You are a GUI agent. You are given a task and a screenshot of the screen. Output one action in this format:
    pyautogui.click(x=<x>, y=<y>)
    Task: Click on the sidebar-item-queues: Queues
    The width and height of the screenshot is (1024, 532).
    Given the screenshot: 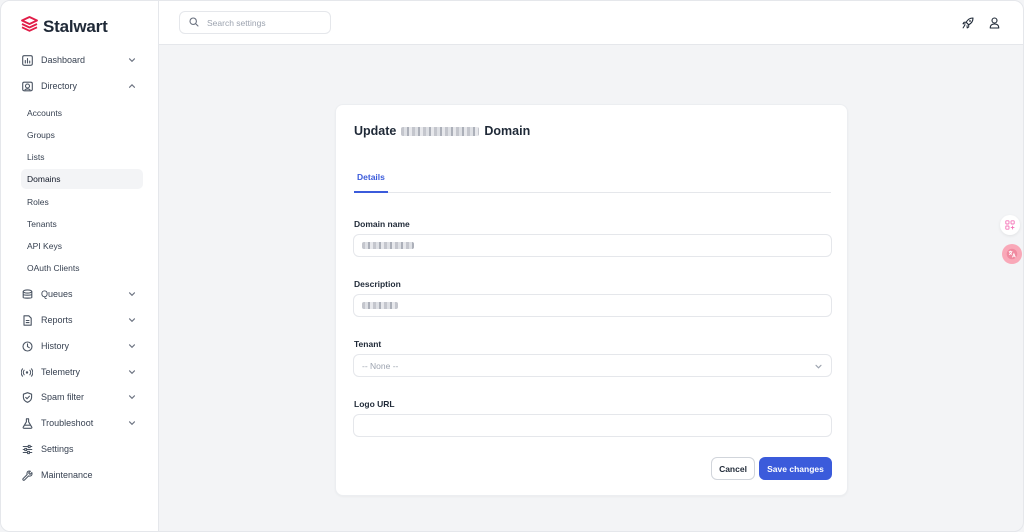 What is the action you would take?
    pyautogui.click(x=80, y=294)
    